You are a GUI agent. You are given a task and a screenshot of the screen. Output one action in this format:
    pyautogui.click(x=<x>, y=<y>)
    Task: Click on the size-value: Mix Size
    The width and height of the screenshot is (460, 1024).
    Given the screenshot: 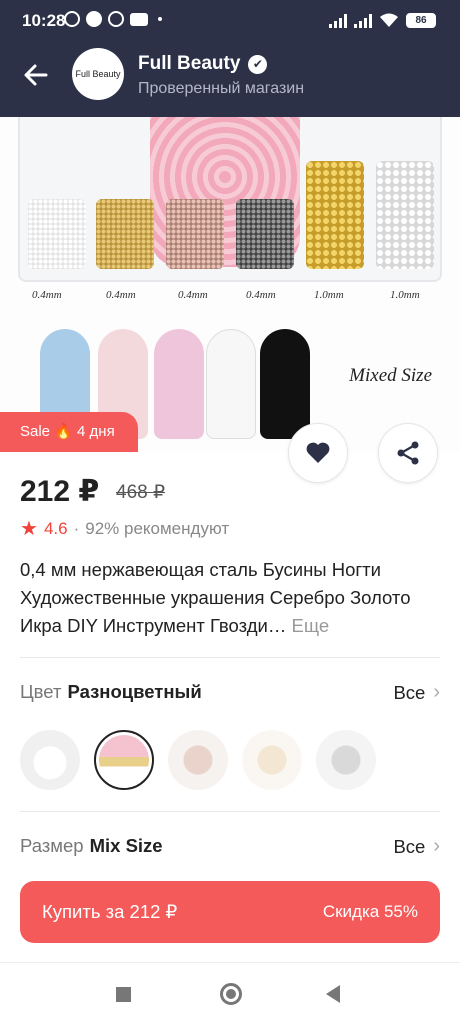 What is the action you would take?
    pyautogui.click(x=126, y=845)
    